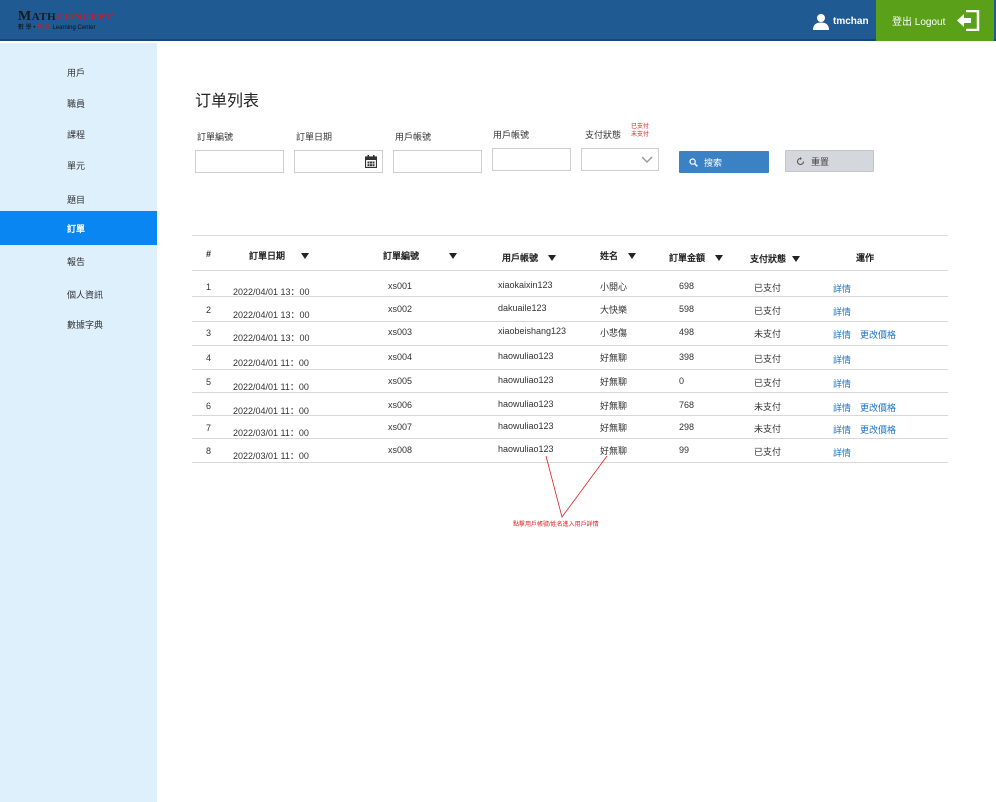  I want to click on annotation-note: 點擊用戶帳號/姓名進入用戶詳情, so click(556, 525).